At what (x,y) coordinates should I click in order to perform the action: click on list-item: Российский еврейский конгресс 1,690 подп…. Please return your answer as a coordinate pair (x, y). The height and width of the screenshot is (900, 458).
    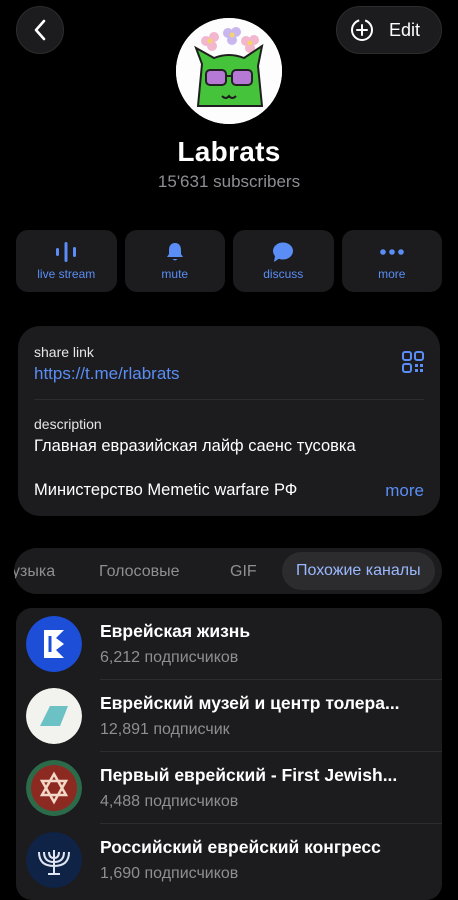
    Looking at the image, I should click on (229, 860).